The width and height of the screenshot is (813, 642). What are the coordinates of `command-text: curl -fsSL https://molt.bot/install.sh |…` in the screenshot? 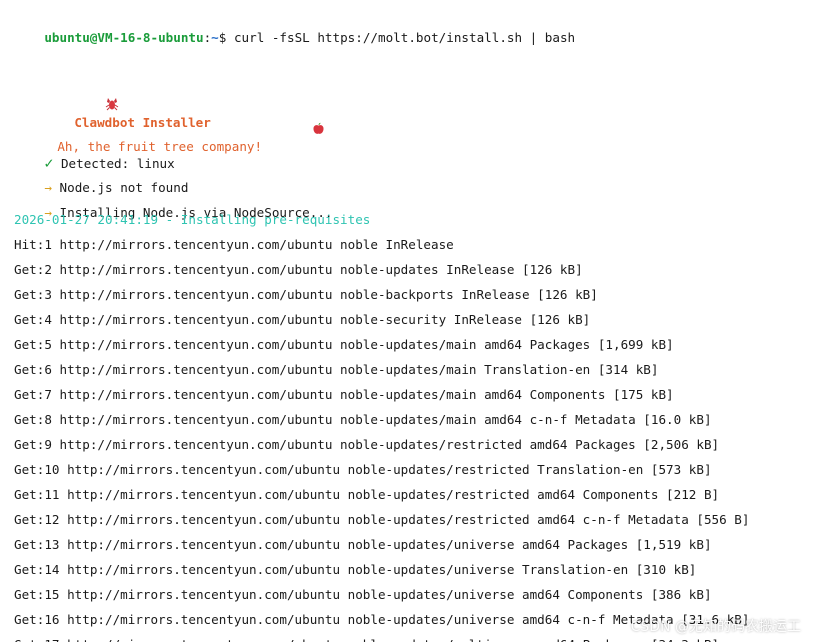 It's located at (401, 37).